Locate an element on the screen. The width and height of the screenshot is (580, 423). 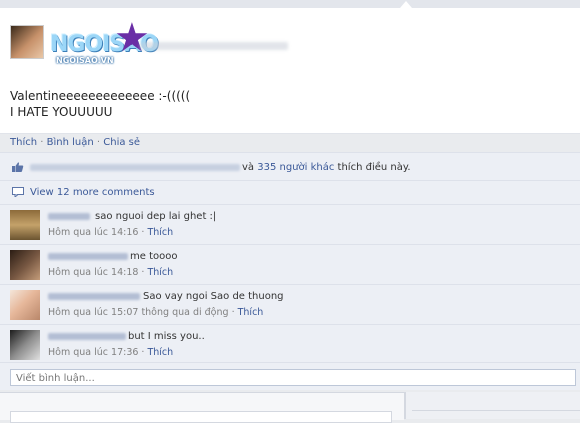
like-link: Thích is located at coordinates (23, 142).